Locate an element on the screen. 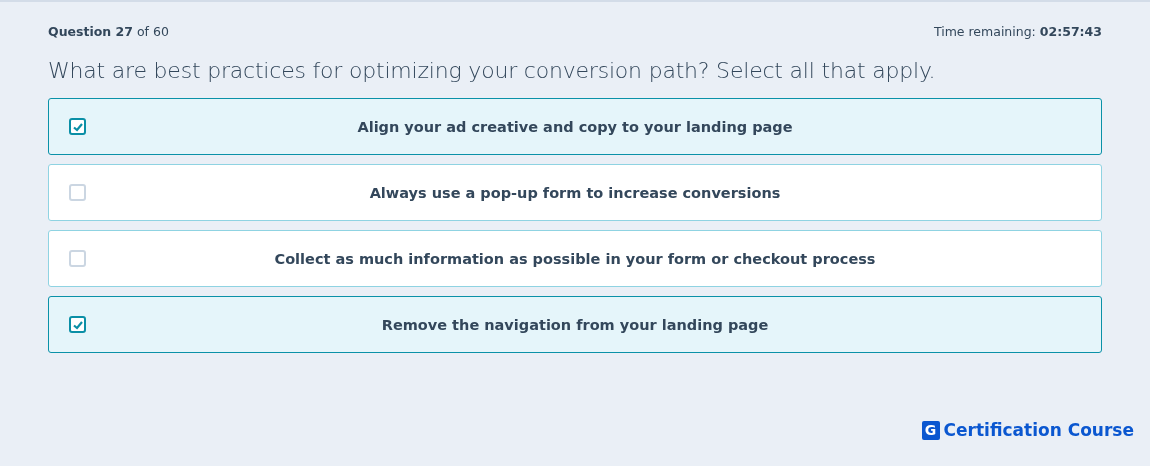 This screenshot has width=1150, height=466. question-counter: Question 27 of 60 is located at coordinates (108, 31).